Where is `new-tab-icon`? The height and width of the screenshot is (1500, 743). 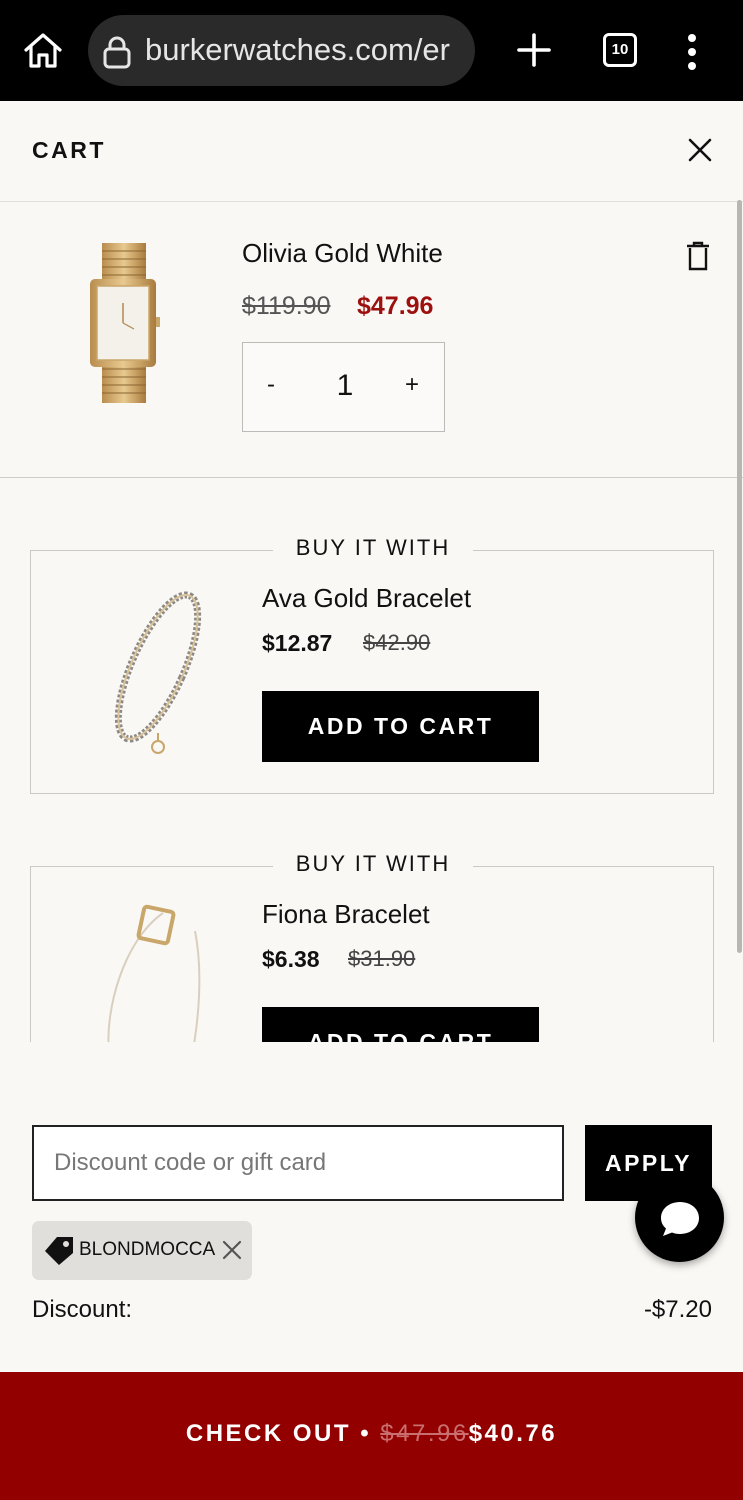 new-tab-icon is located at coordinates (534, 50).